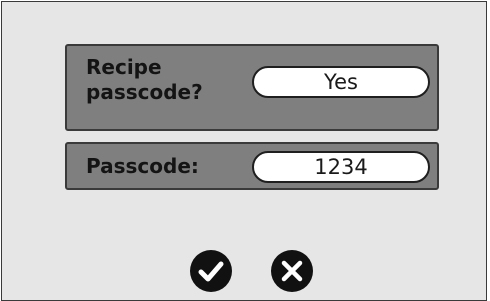 This screenshot has width=490, height=301. What do you see at coordinates (341, 82) in the screenshot?
I see `recipe-passcode-toggle: Yes` at bounding box center [341, 82].